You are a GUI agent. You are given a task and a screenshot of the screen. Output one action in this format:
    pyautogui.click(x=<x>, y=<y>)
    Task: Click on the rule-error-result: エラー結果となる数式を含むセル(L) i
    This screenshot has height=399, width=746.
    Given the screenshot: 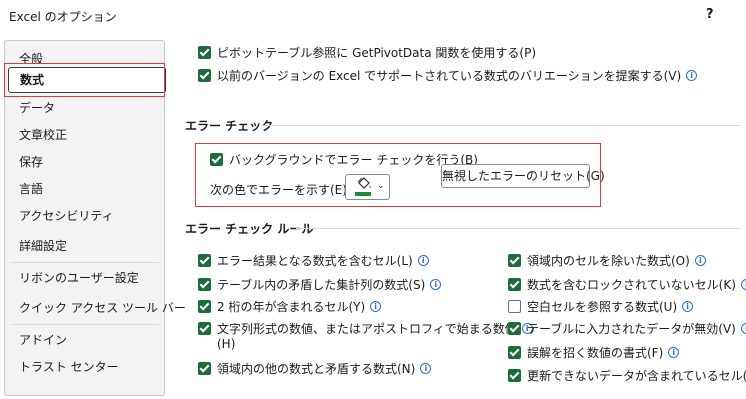 What is the action you would take?
    pyautogui.click(x=313, y=260)
    